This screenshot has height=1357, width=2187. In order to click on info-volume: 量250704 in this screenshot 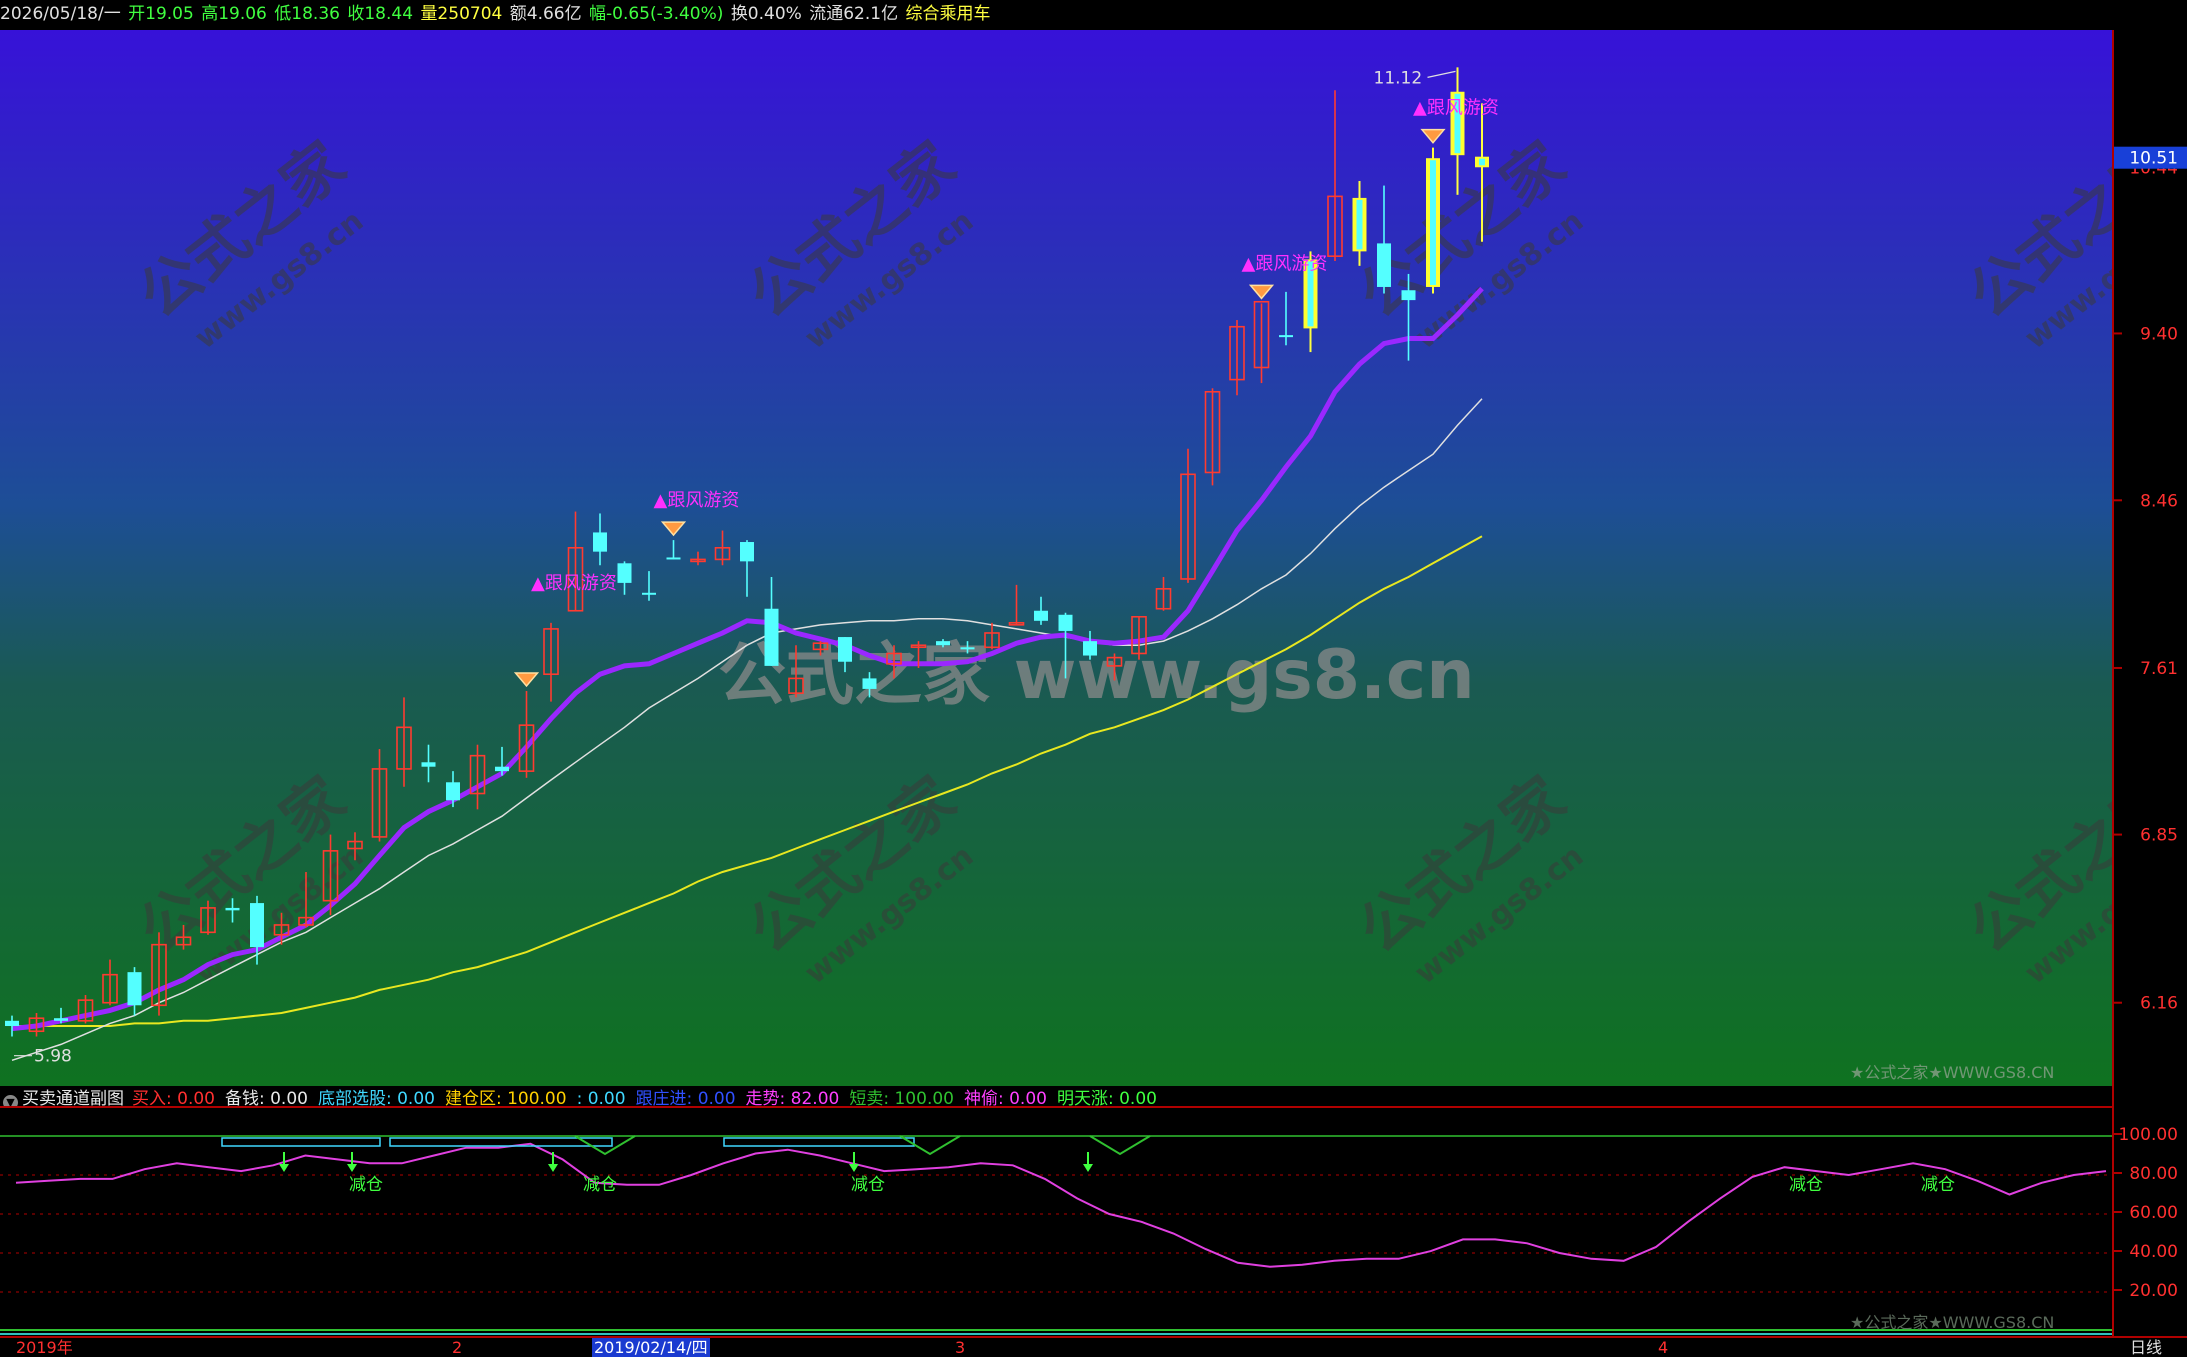, I will do `click(461, 14)`.